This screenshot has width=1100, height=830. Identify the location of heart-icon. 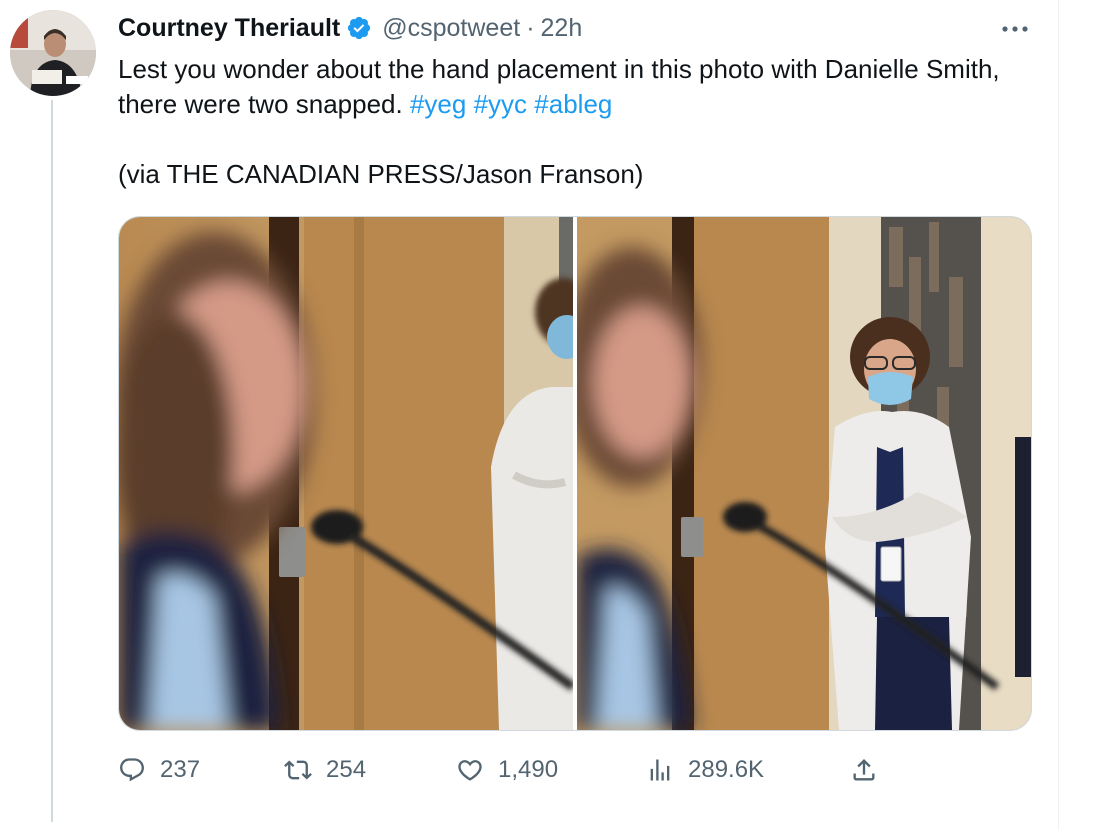
(470, 770).